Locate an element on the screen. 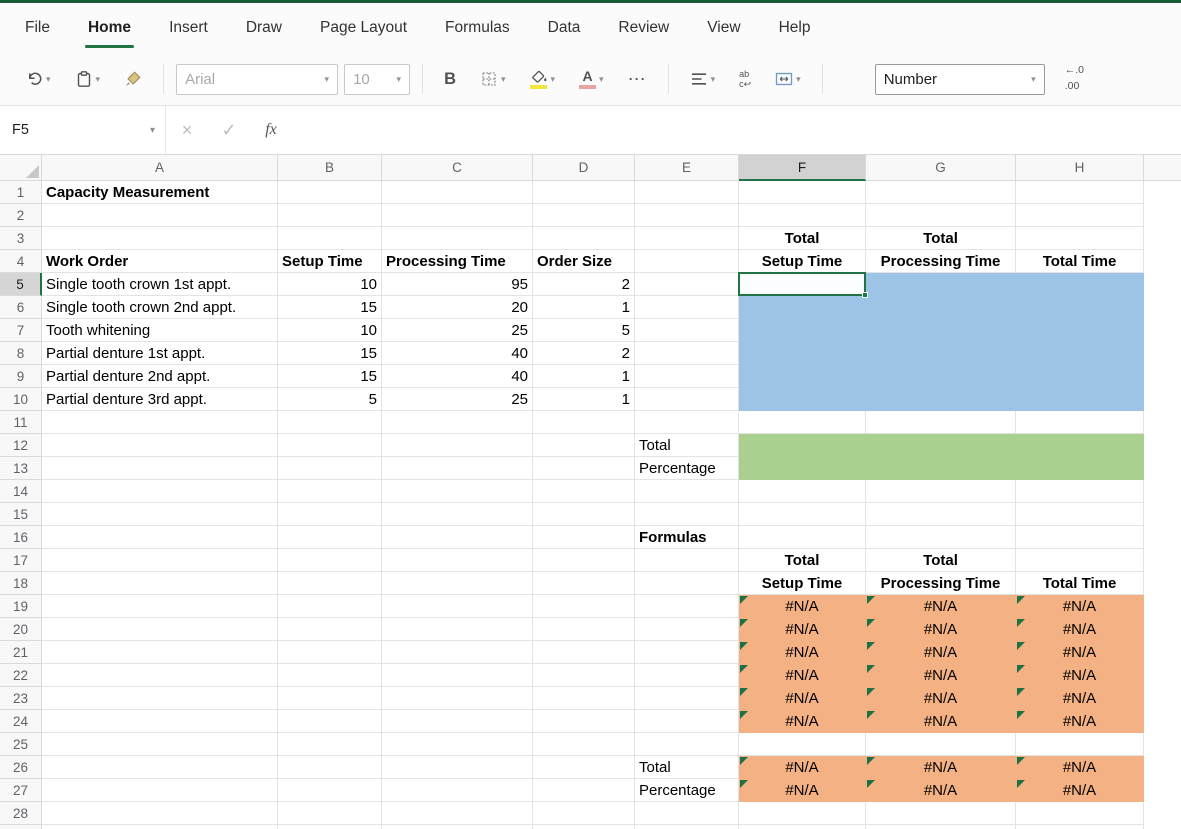  formula-input is located at coordinates (736, 130).